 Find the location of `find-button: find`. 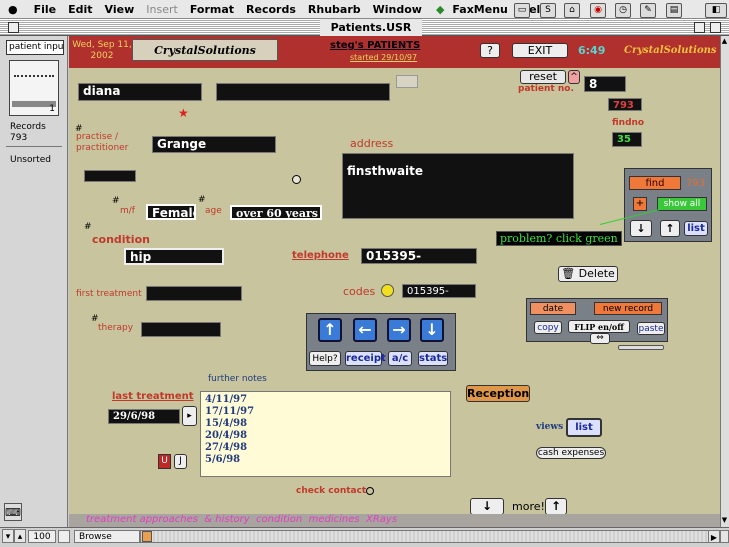

find-button: find is located at coordinates (655, 183).